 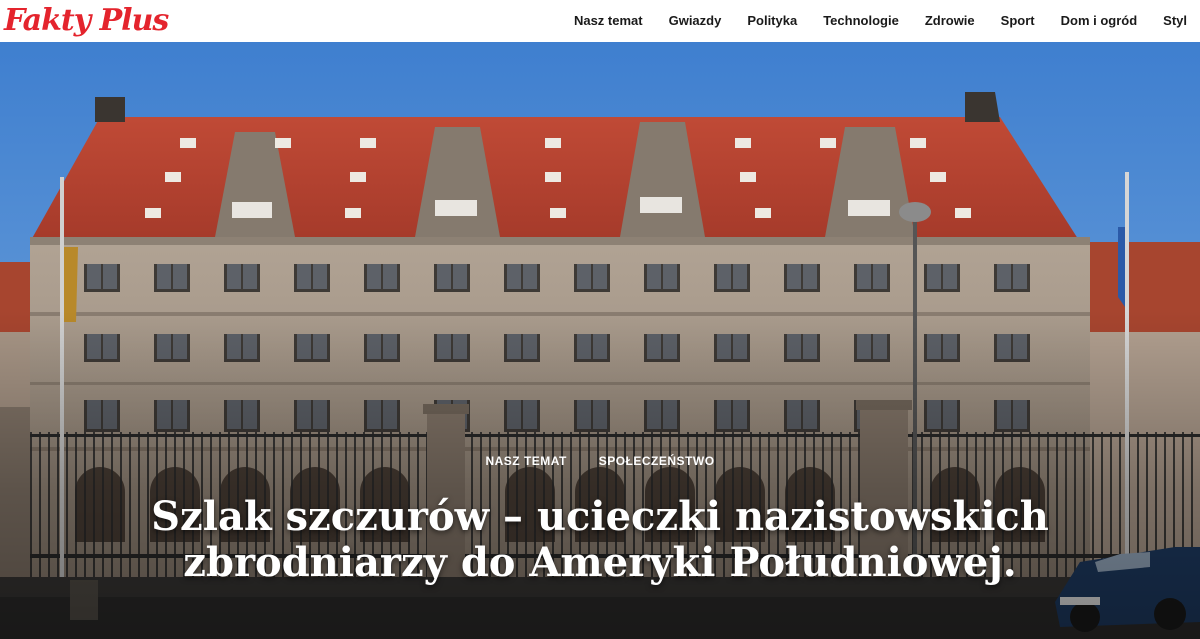 What do you see at coordinates (608, 20) in the screenshot?
I see `nav-item-nasz-temat: Nasz temat` at bounding box center [608, 20].